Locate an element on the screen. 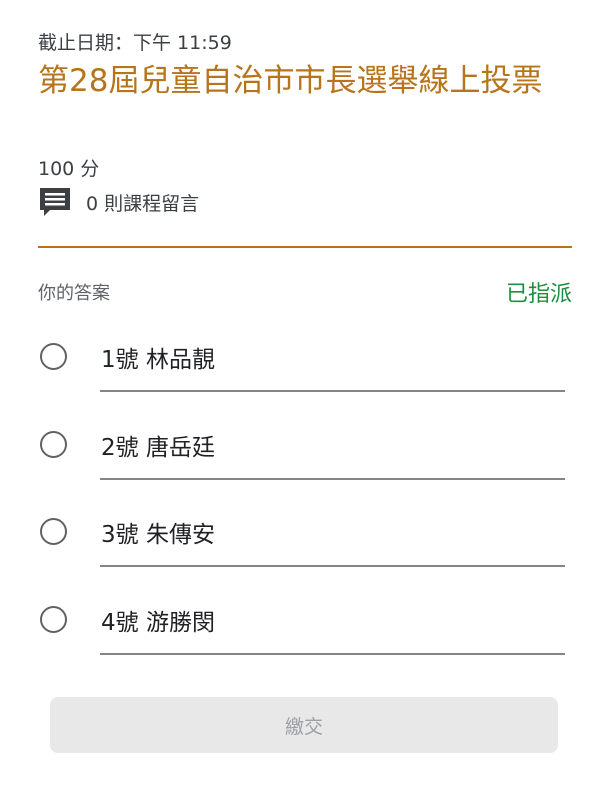 The width and height of the screenshot is (609, 800). choice-label: 4號 游勝閔 is located at coordinates (158, 623).